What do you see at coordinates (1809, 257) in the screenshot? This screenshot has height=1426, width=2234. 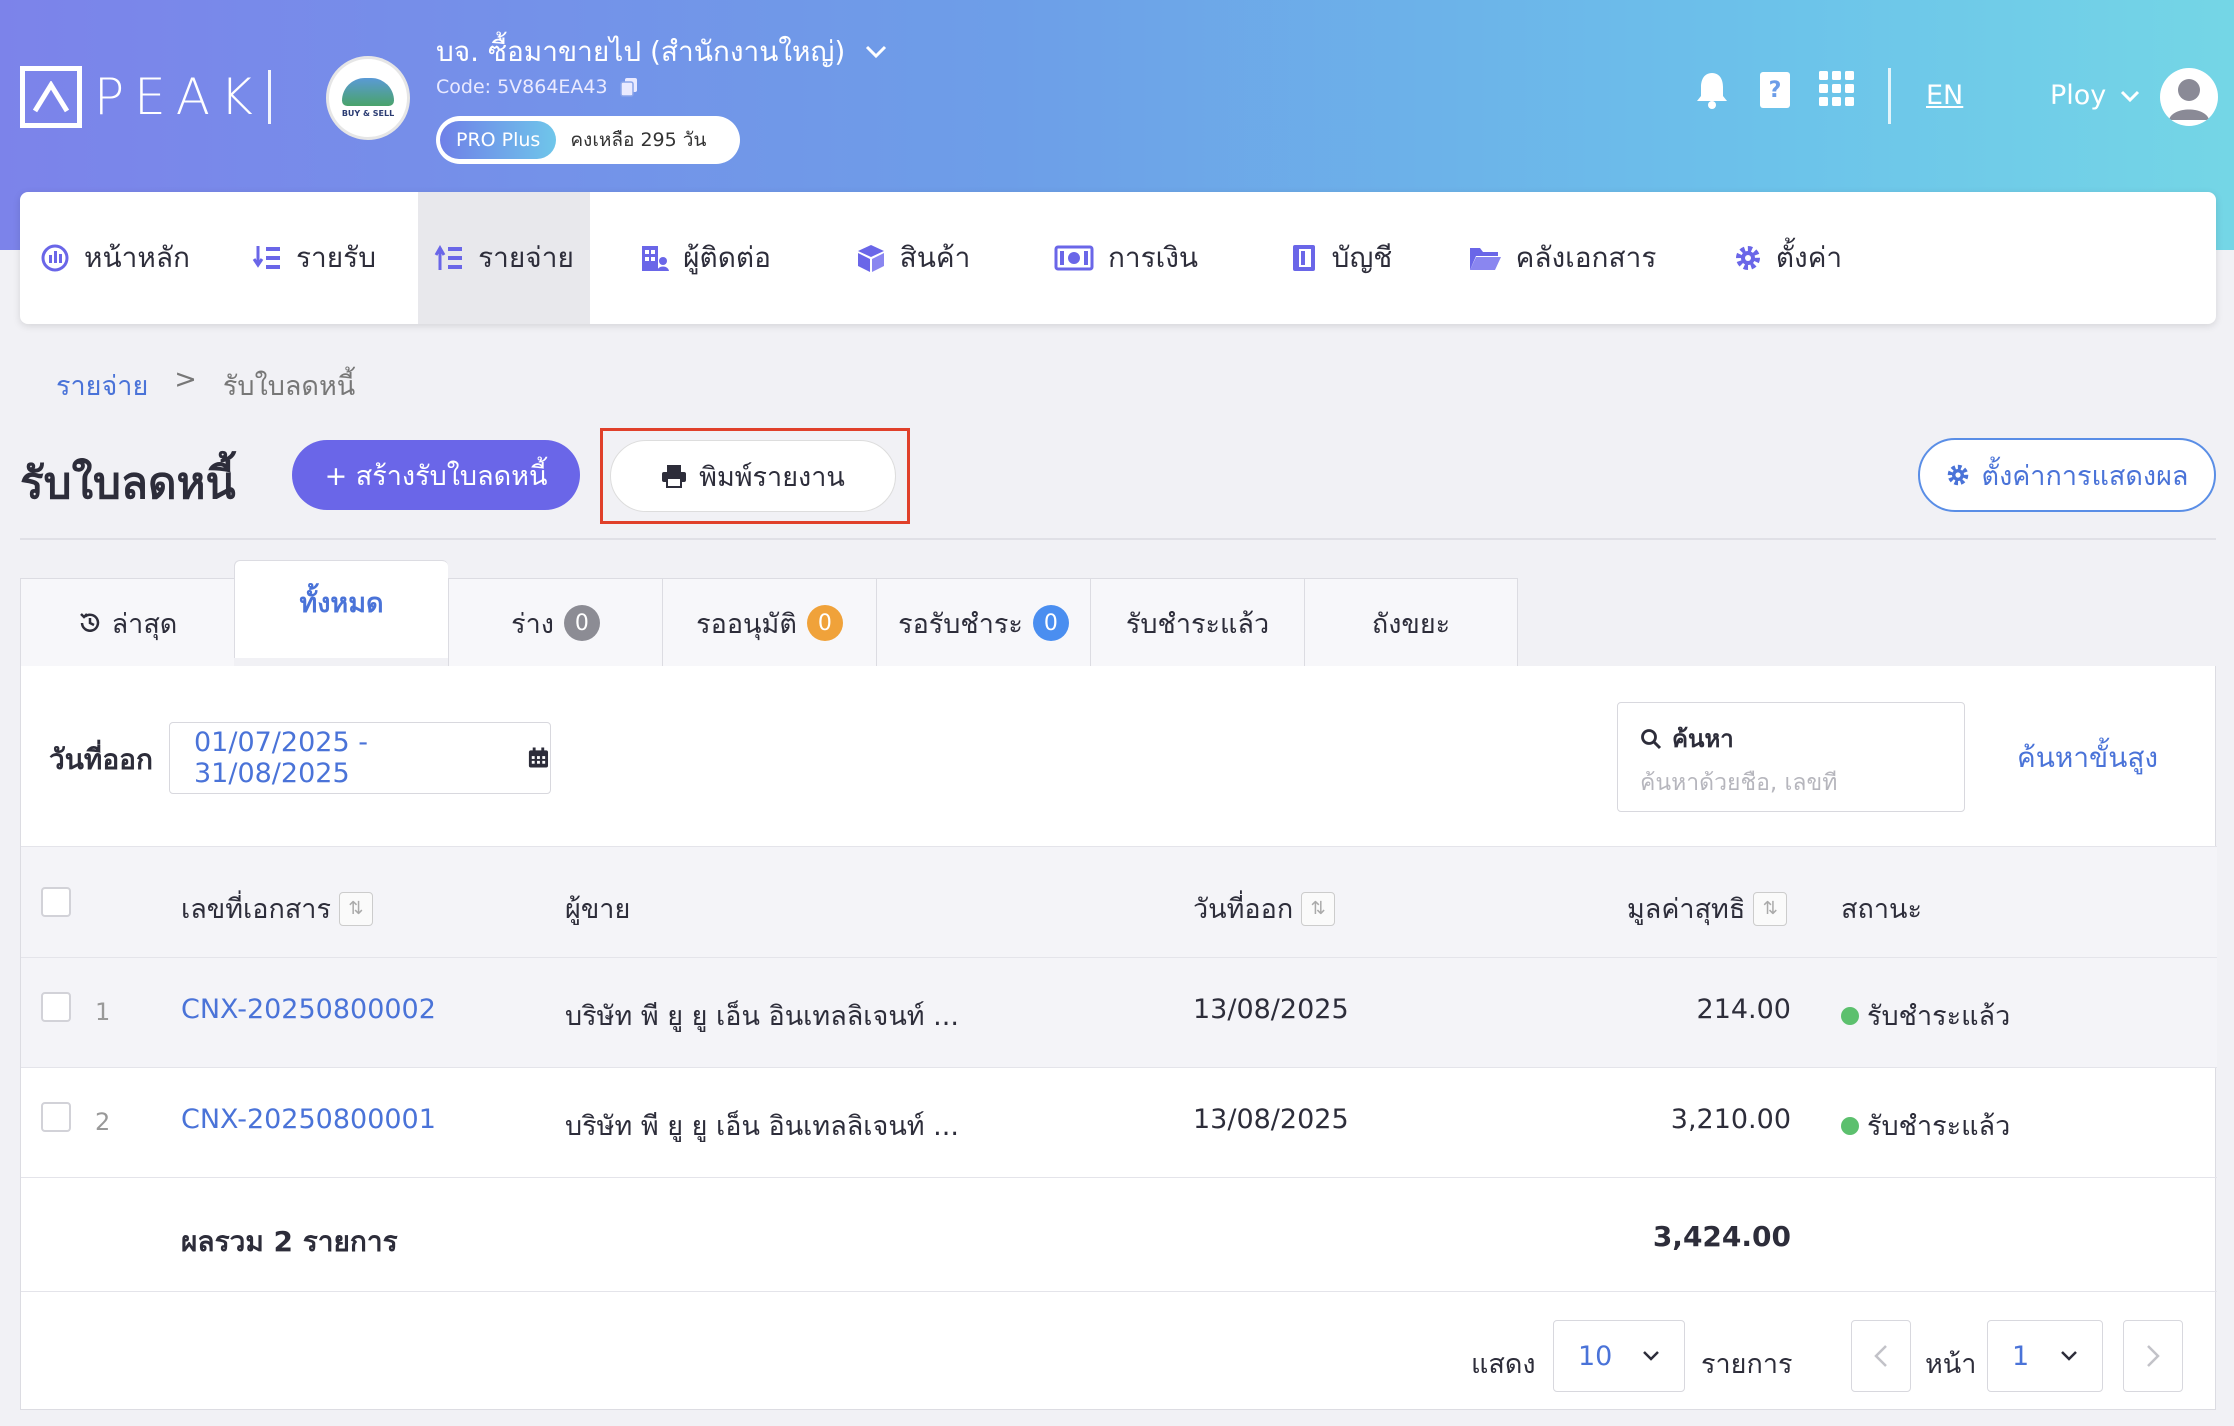 I see `nav-label: ตั้งค่า` at bounding box center [1809, 257].